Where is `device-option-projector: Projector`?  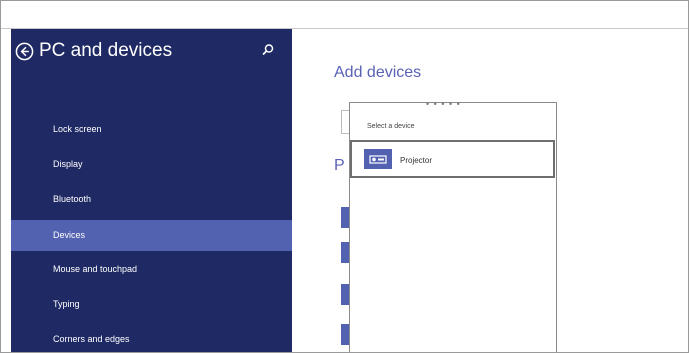 device-option-projector: Projector is located at coordinates (452, 159).